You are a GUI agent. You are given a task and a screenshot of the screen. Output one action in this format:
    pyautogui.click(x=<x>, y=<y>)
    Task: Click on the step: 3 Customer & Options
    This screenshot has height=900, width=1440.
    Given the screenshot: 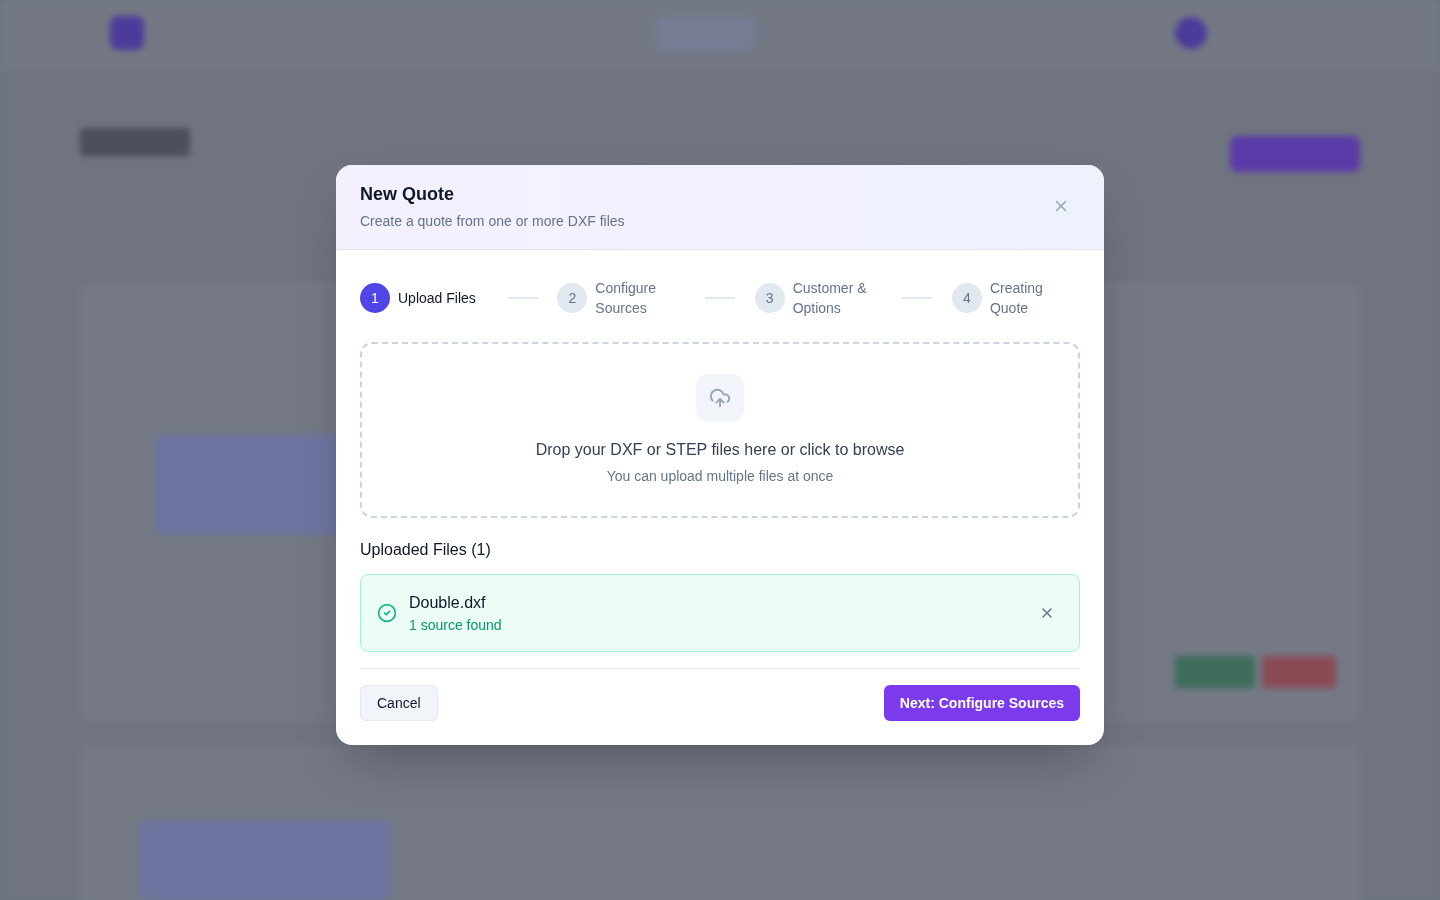 What is the action you would take?
    pyautogui.click(x=818, y=298)
    